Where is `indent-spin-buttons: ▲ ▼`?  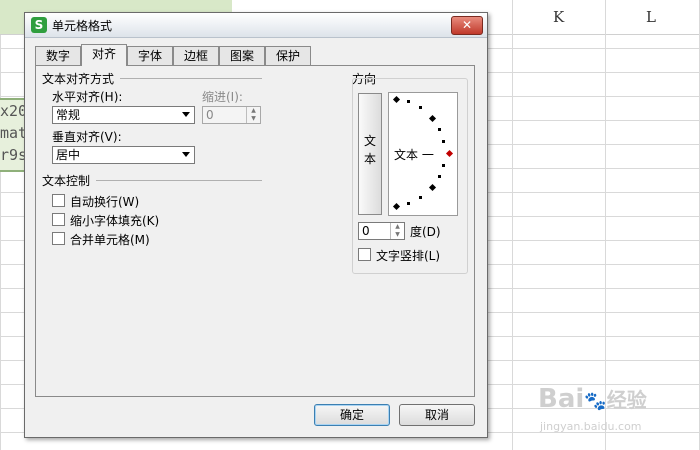 indent-spin-buttons: ▲ ▼ is located at coordinates (253, 115).